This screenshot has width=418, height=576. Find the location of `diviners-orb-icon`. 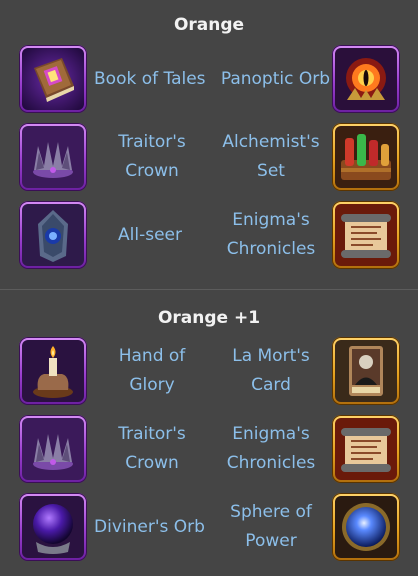

diviners-orb-icon is located at coordinates (53, 527).